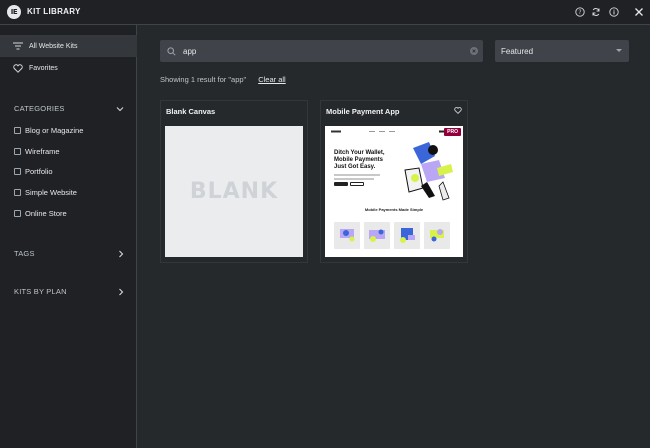 This screenshot has width=650, height=448. What do you see at coordinates (517, 51) in the screenshot?
I see `sort-selected-value: Featured` at bounding box center [517, 51].